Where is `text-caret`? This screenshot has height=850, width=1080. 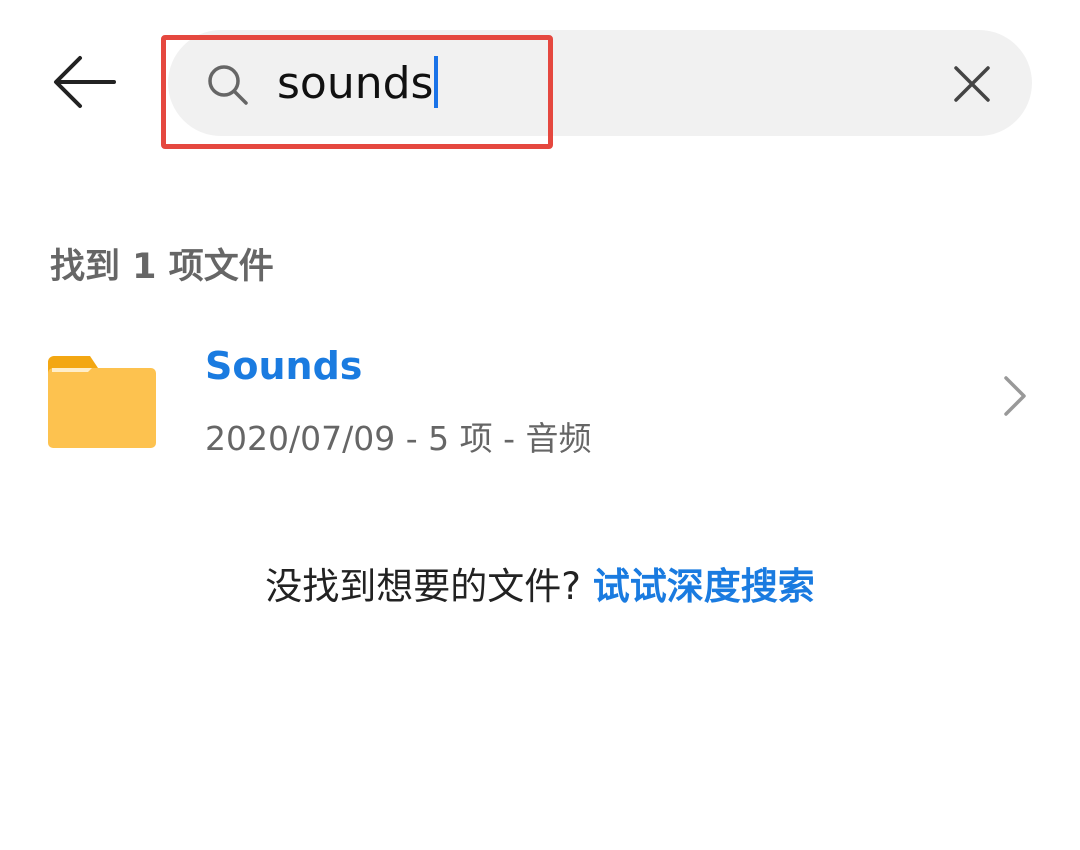 text-caret is located at coordinates (436, 82).